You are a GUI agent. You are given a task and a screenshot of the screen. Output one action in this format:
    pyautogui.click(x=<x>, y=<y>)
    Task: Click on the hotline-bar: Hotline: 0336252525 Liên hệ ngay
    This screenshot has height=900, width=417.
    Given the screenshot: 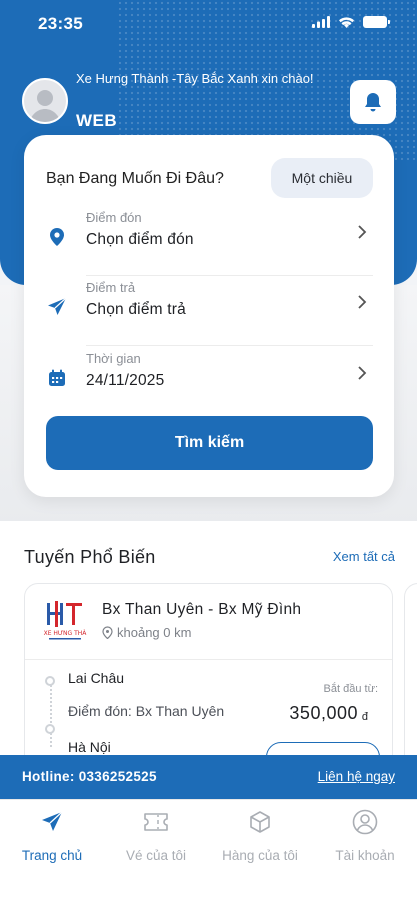 What is the action you would take?
    pyautogui.click(x=208, y=777)
    